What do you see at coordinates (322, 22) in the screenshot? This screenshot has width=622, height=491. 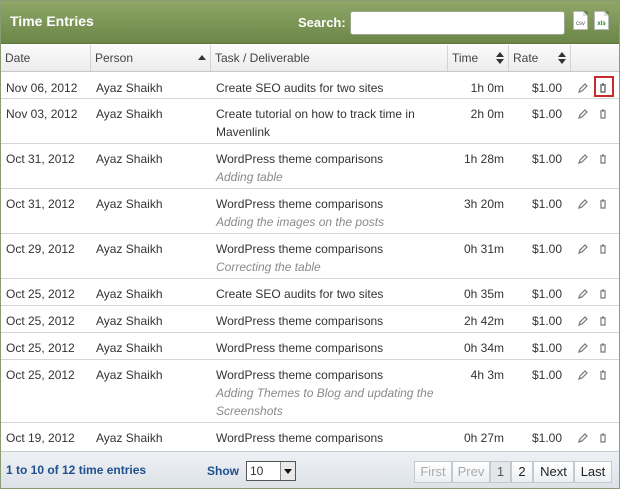 I see `search-label: Search:` at bounding box center [322, 22].